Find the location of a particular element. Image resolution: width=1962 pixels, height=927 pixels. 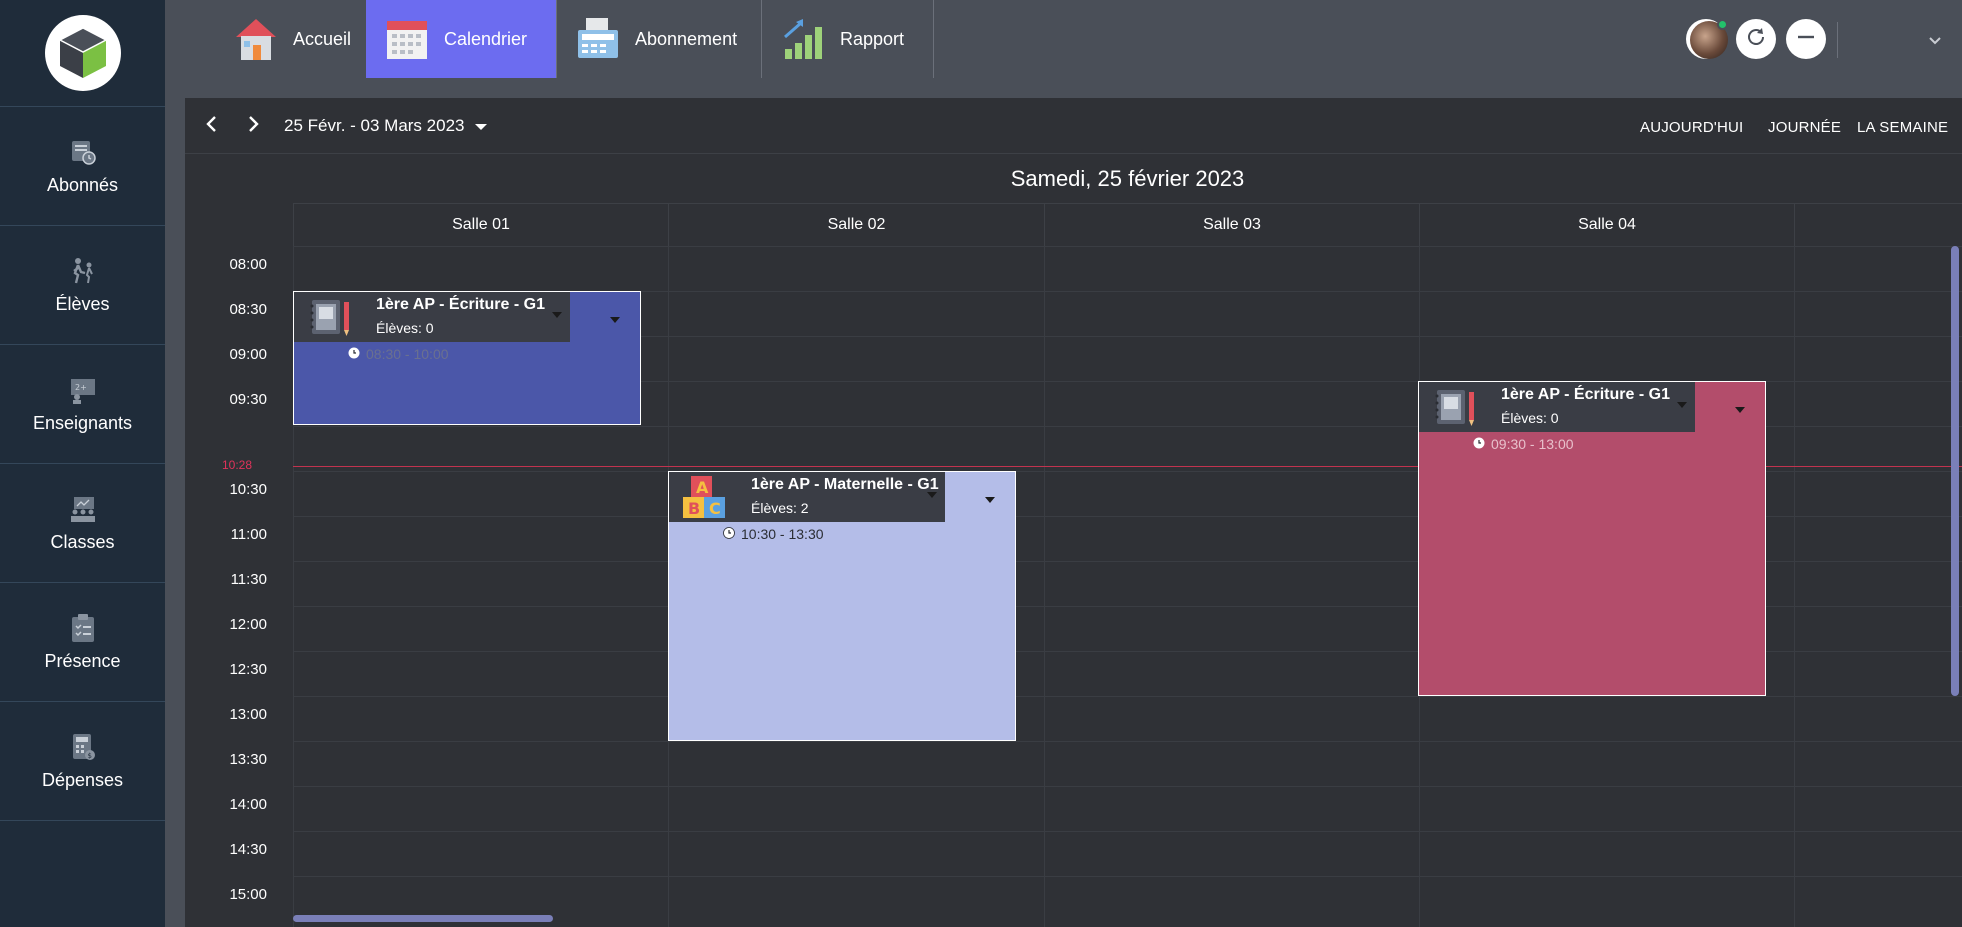

sidebar-item-label: Présence is located at coordinates (82, 660).